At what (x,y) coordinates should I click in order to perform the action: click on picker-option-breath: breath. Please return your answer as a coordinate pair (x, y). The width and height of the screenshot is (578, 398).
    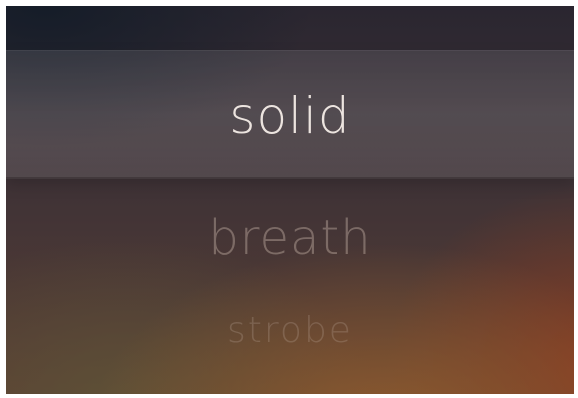
    Looking at the image, I should click on (290, 238).